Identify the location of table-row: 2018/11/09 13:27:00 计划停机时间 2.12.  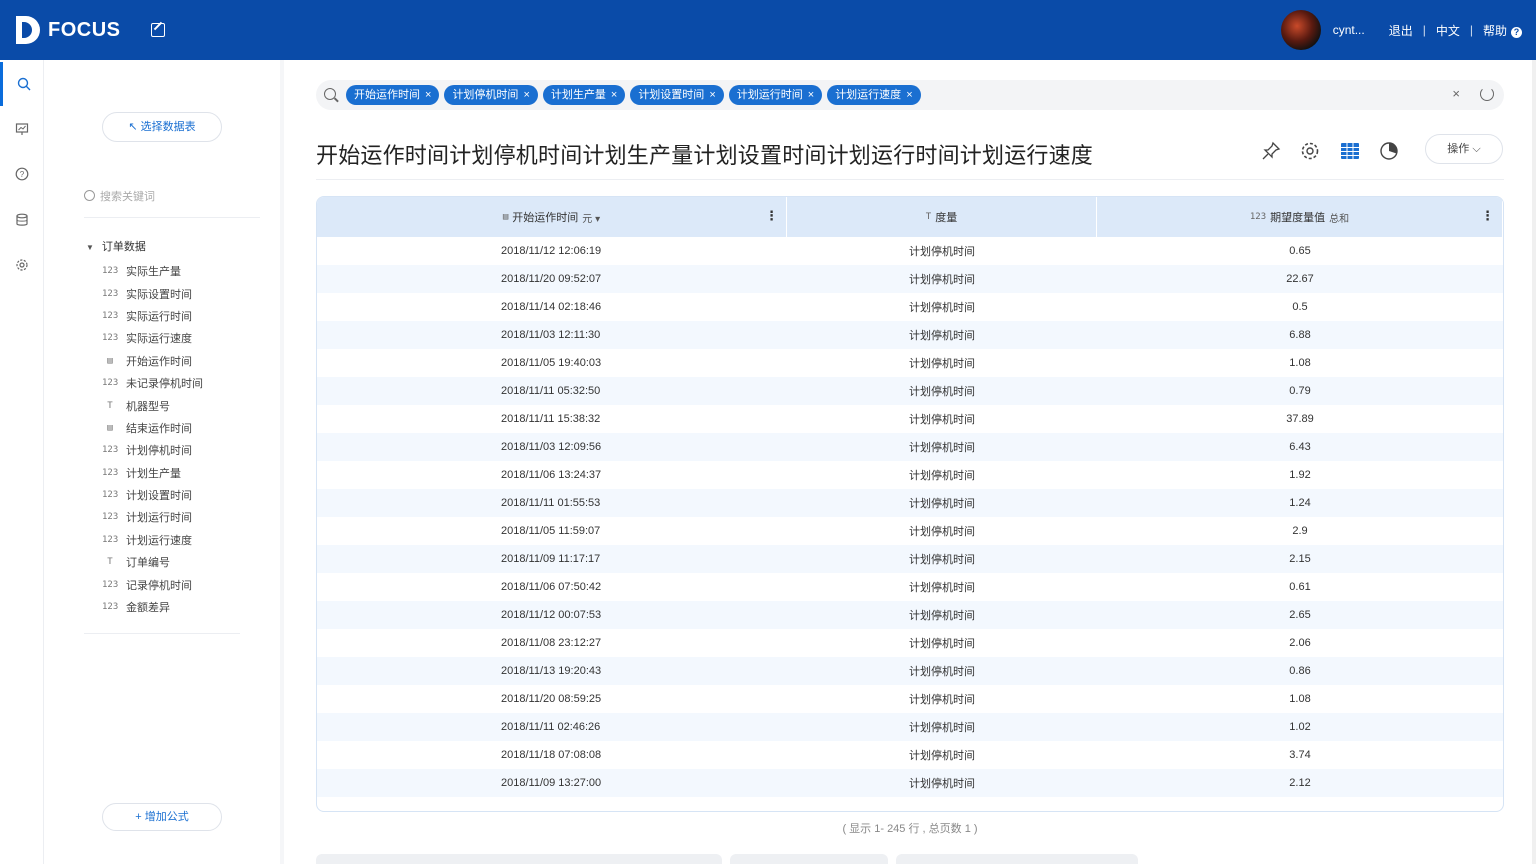
(910, 783).